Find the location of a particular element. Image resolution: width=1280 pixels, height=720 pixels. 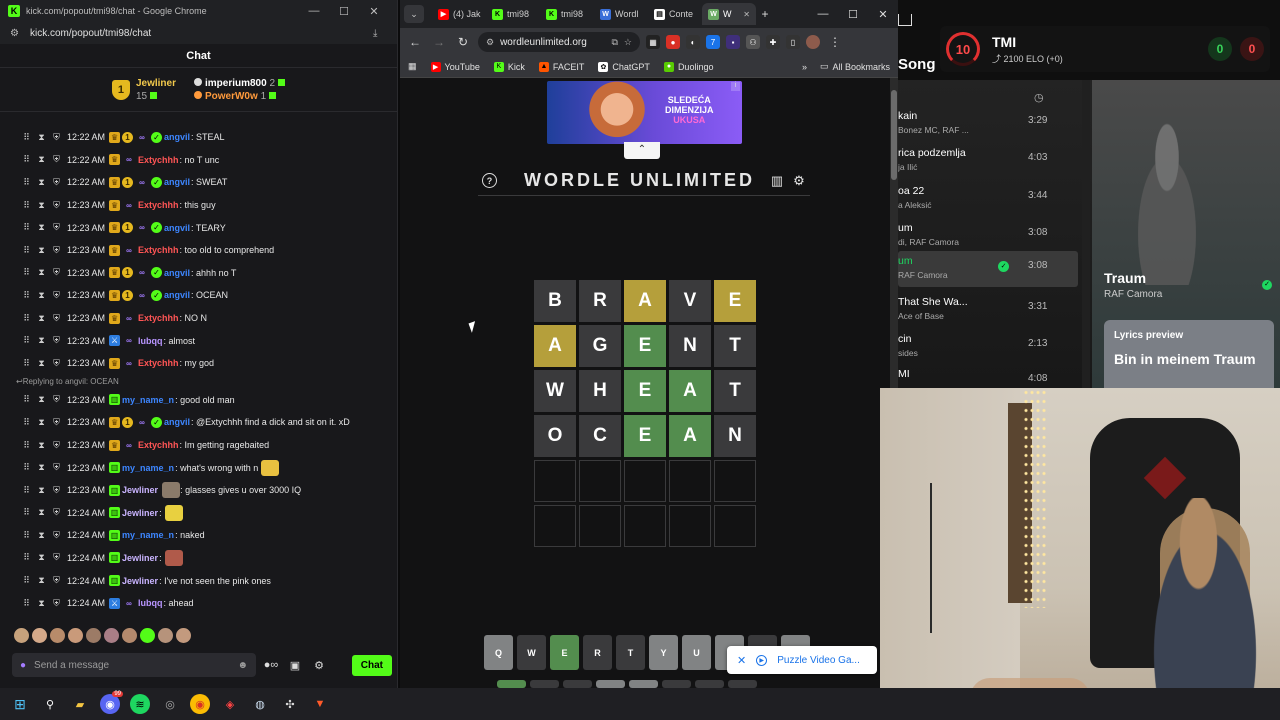

bookmark-youtube: ▶ YouTube is located at coordinates (455, 66).